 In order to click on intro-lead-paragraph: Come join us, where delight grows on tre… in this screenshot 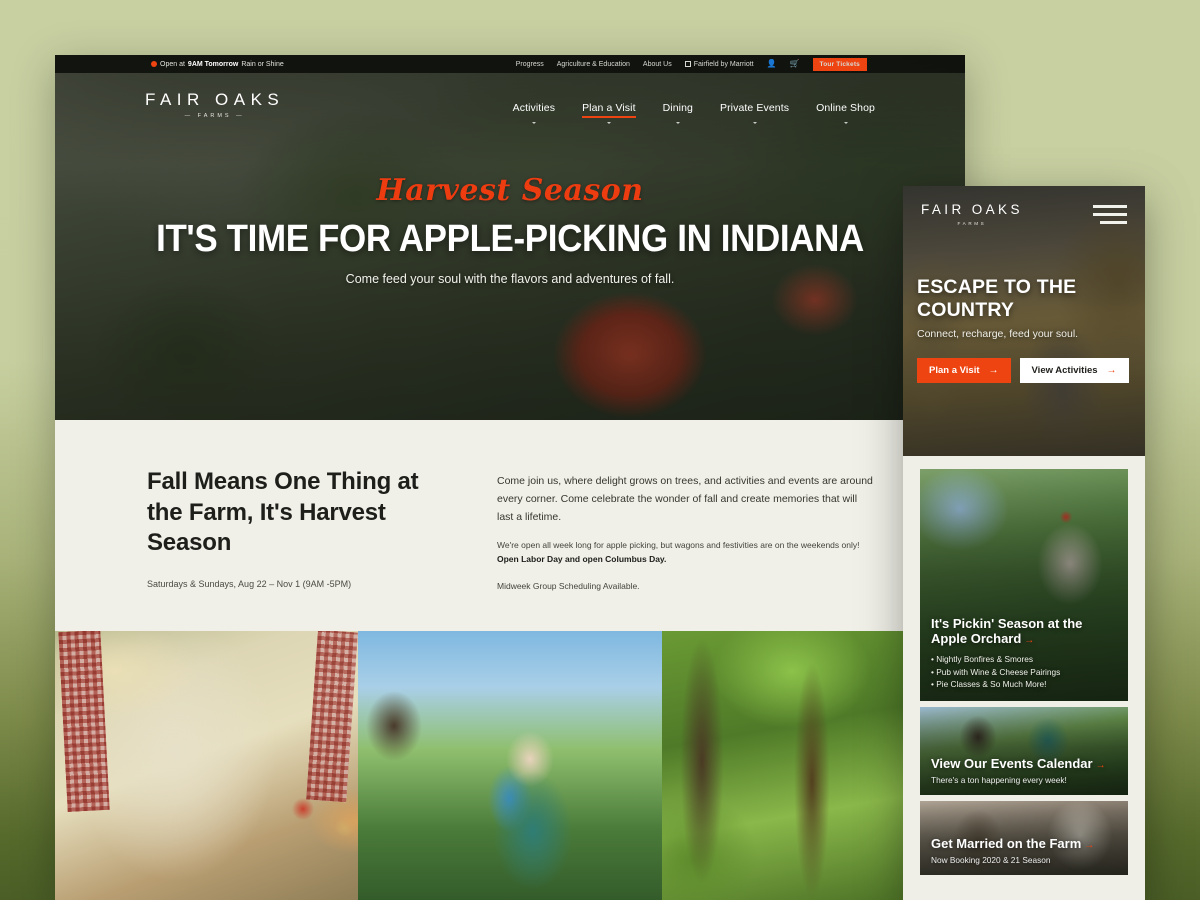, I will do `click(685, 499)`.